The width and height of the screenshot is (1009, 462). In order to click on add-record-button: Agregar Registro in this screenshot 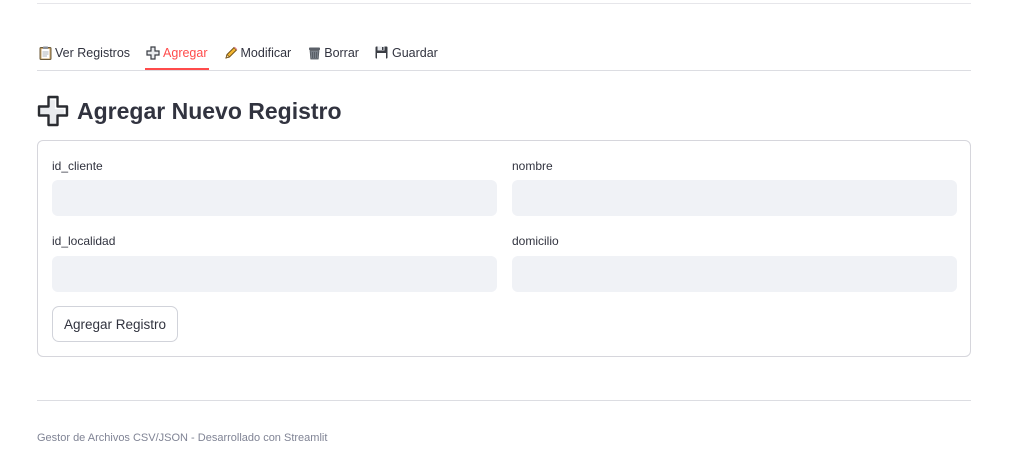, I will do `click(115, 324)`.